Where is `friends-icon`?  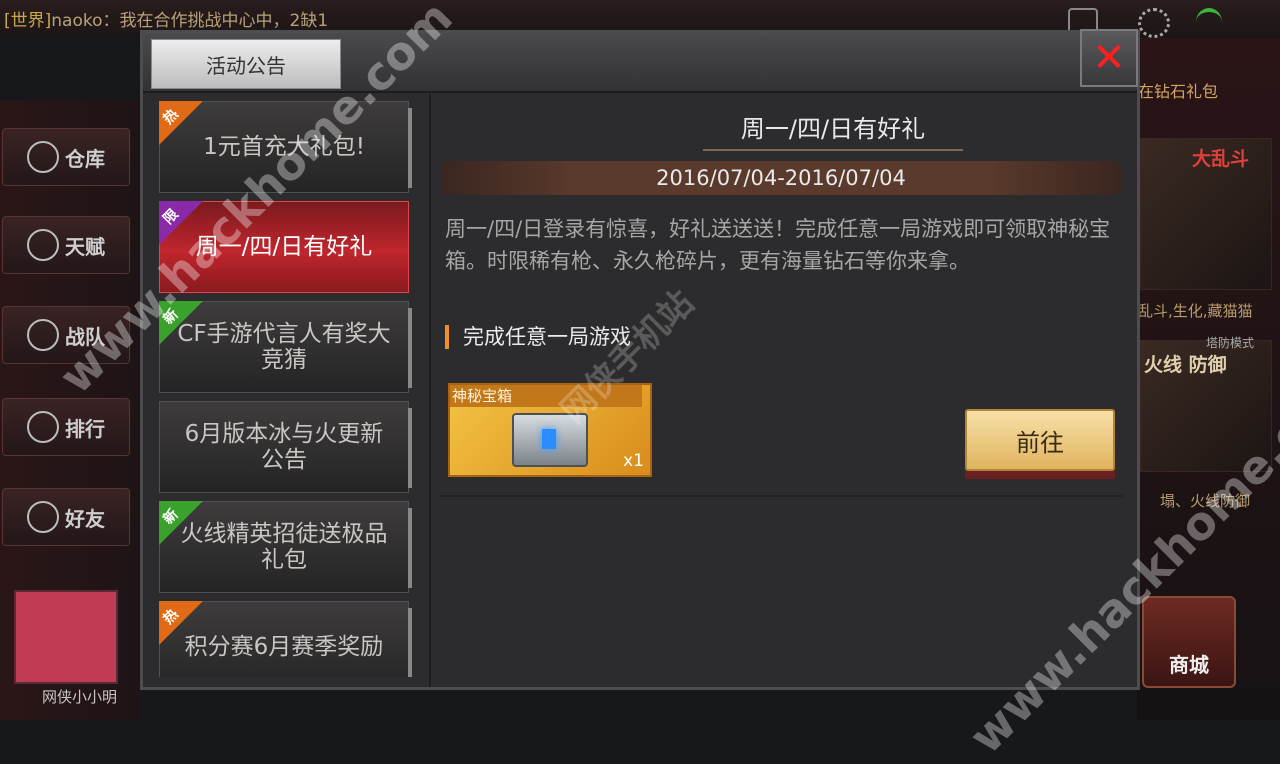
friends-icon is located at coordinates (43, 517).